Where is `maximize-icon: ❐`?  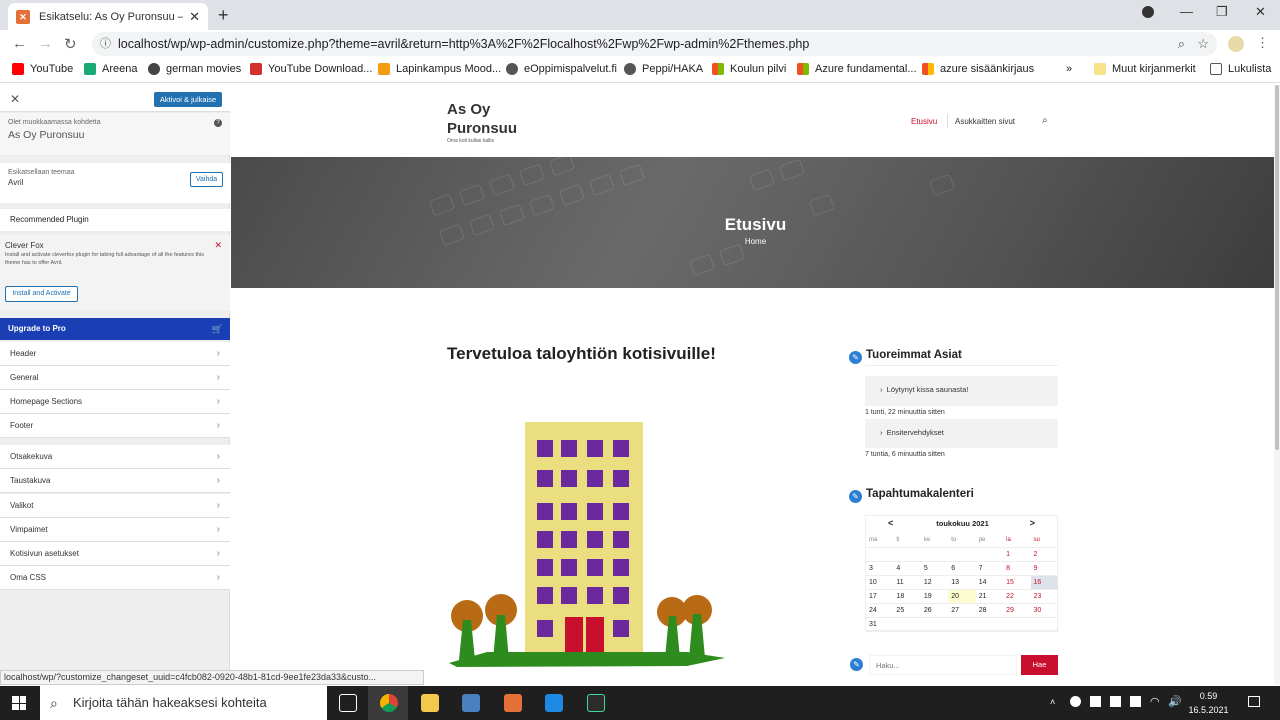
maximize-icon: ❐ is located at coordinates (1222, 12).